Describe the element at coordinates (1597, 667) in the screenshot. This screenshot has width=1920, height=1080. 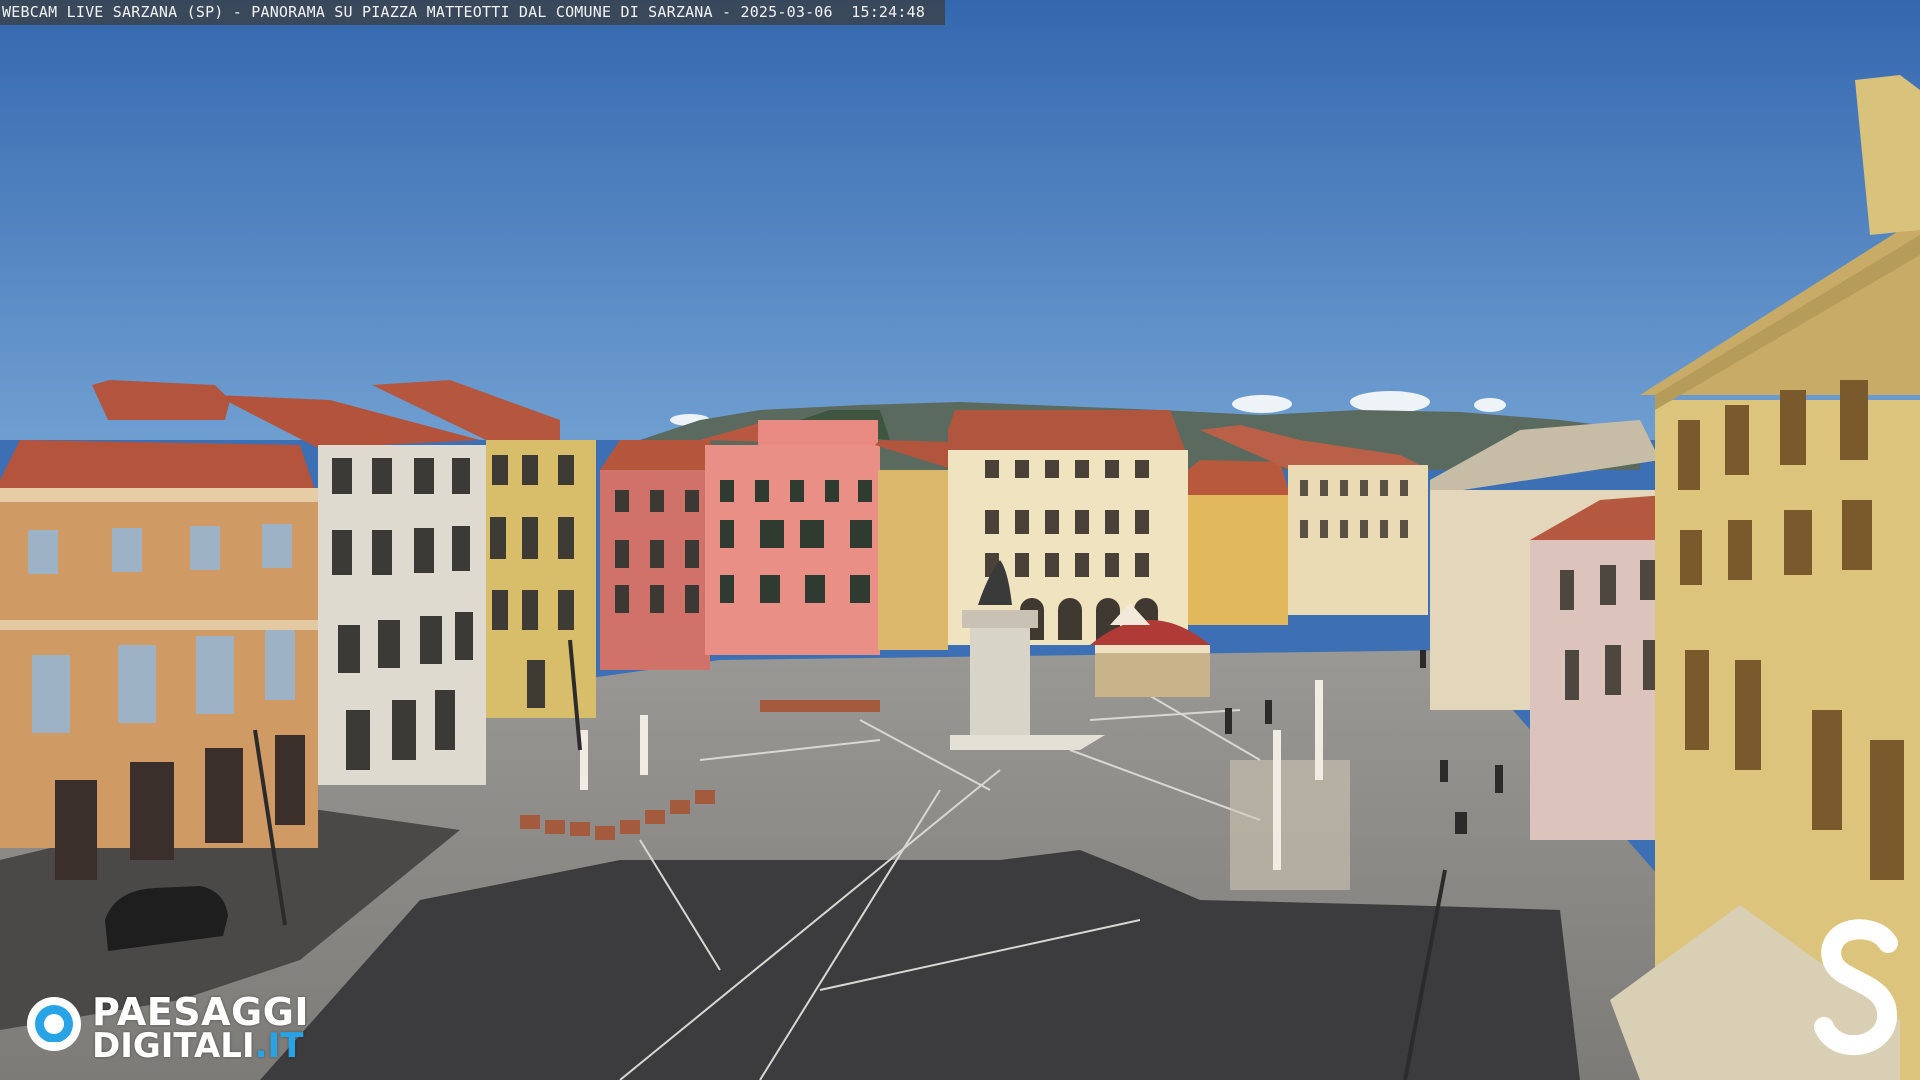
I see `right-building-pink` at that location.